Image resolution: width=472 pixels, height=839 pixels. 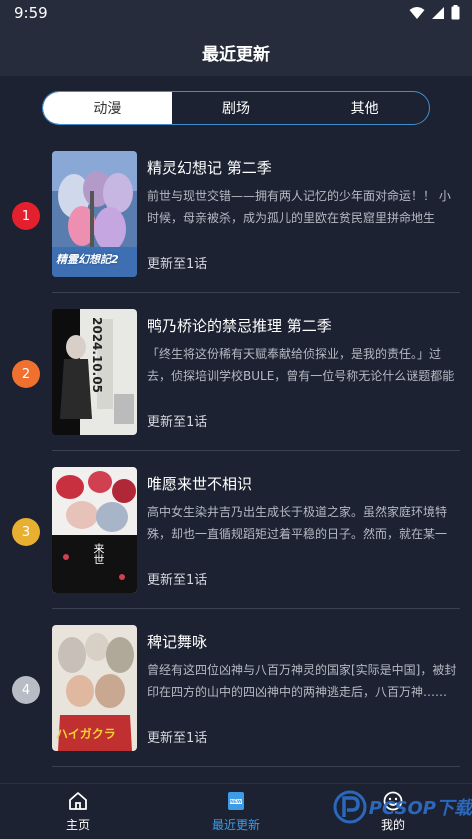 What do you see at coordinates (420, 808) in the screenshot?
I see `watermark-text: PCSOP下载` at bounding box center [420, 808].